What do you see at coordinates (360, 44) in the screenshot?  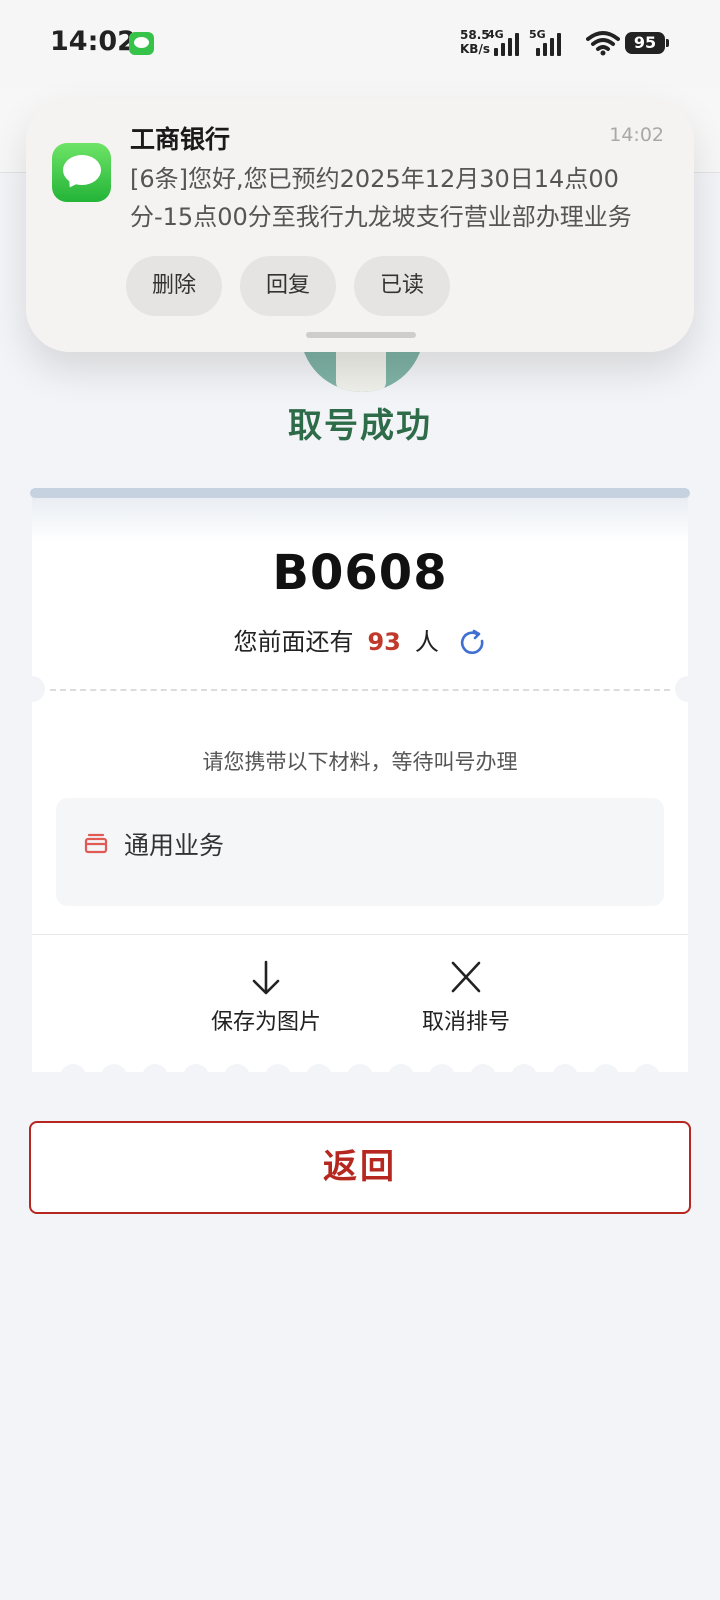 I see `status-bar: 14:02 58.5 KB/s 4G 5G 95` at bounding box center [360, 44].